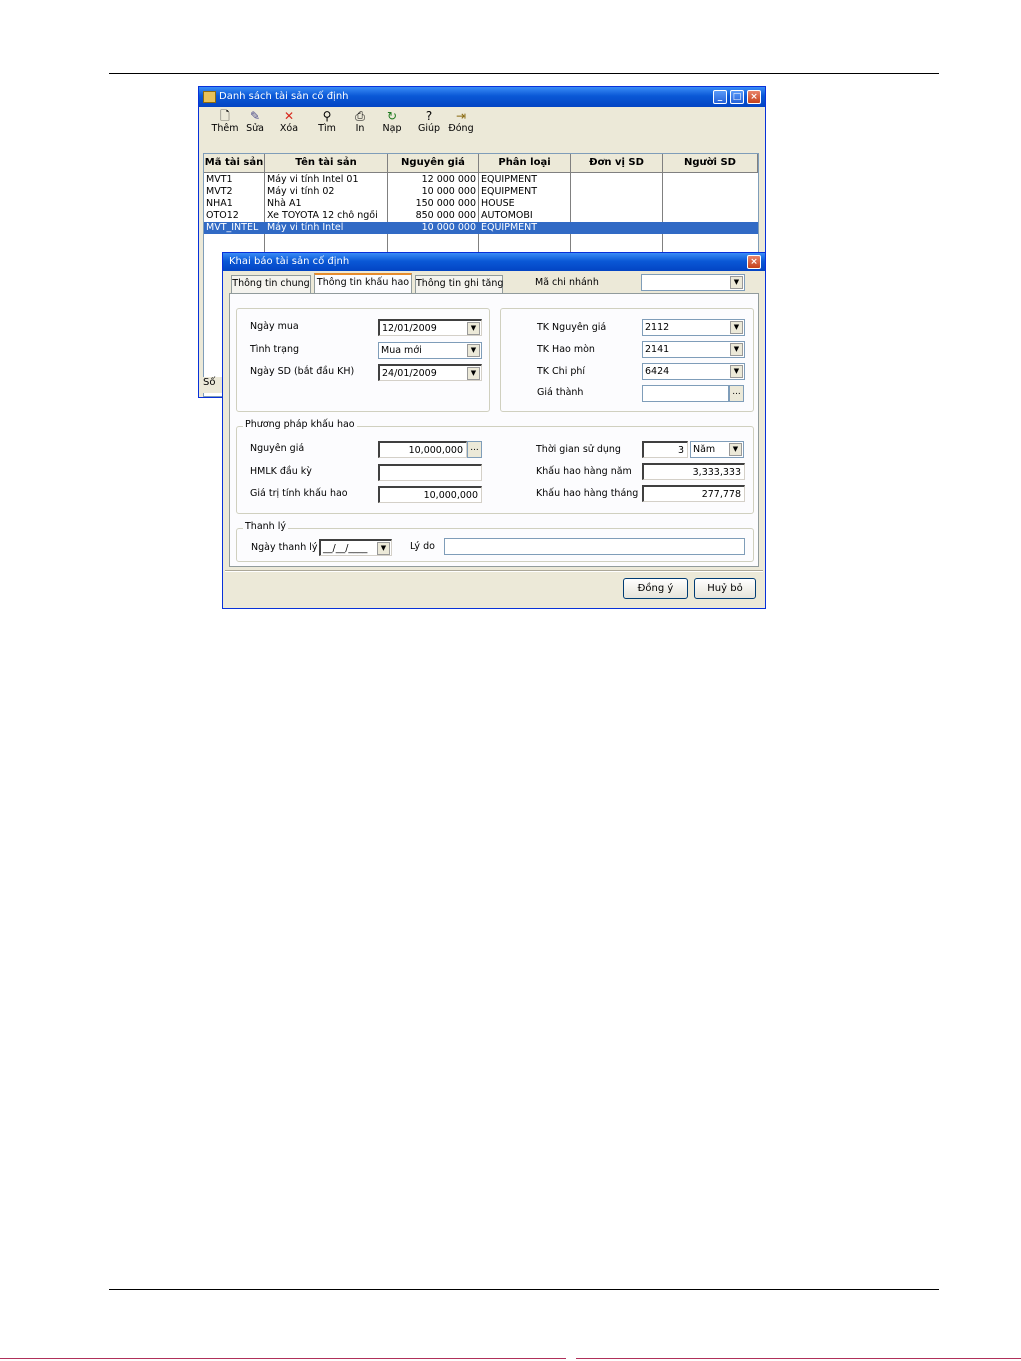 The width and height of the screenshot is (1021, 1361). Describe the element at coordinates (560, 392) in the screenshot. I see `cost-price-label: Giá thành` at that location.